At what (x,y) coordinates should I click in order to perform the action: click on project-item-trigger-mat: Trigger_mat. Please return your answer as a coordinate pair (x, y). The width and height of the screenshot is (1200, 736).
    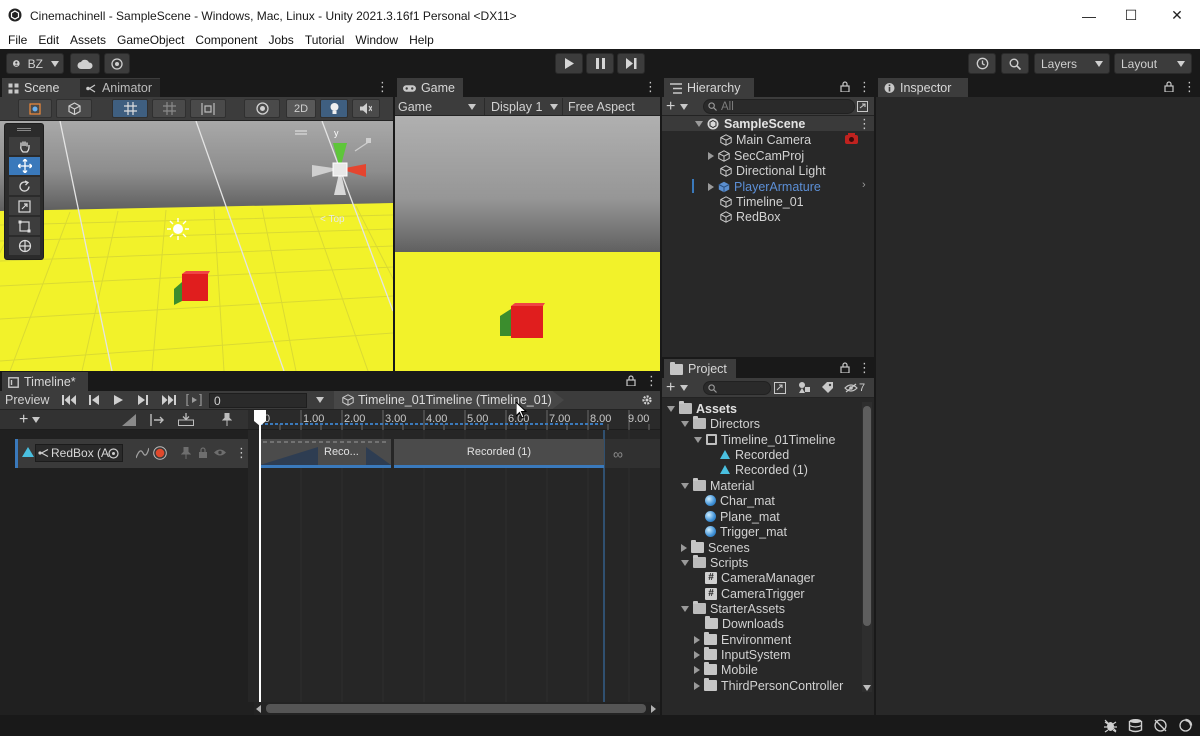
    Looking at the image, I should click on (746, 531).